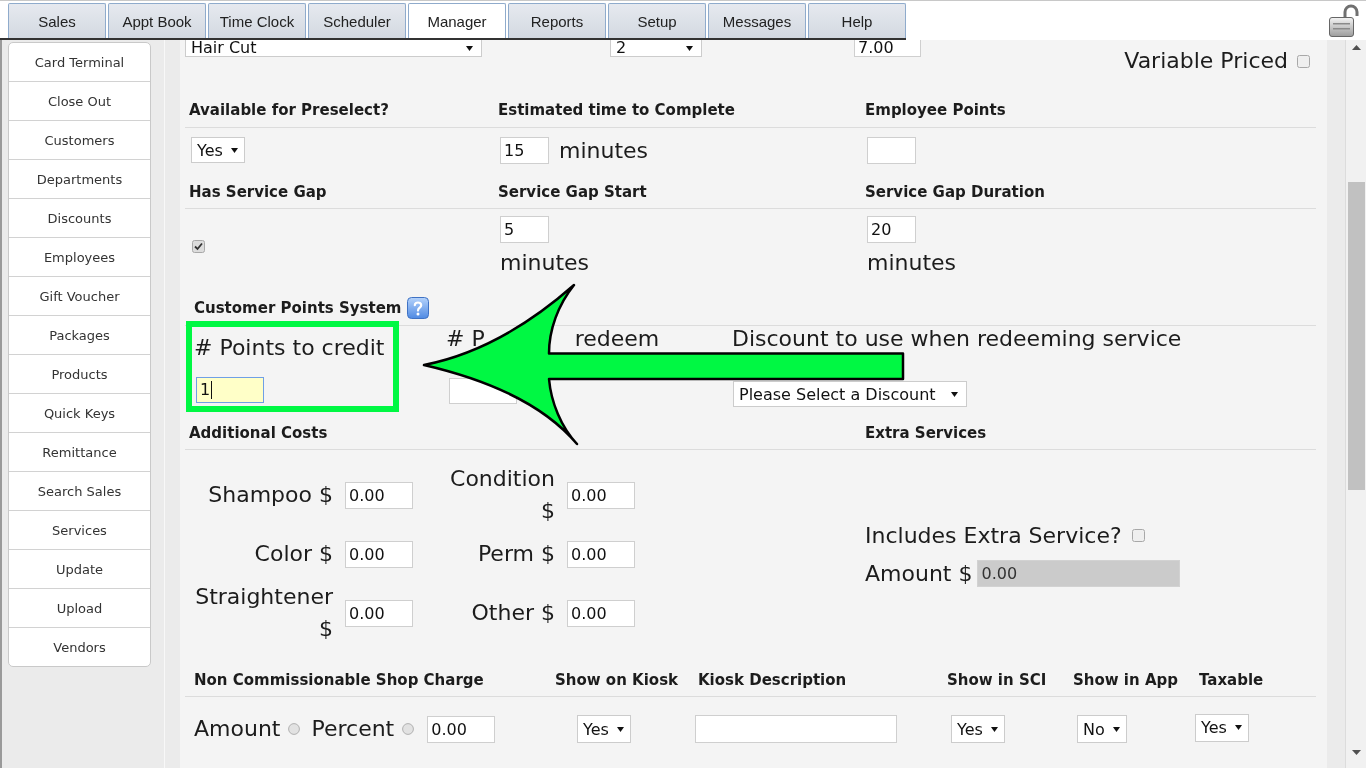  Describe the element at coordinates (617, 339) in the screenshot. I see `field-label: redeem` at that location.